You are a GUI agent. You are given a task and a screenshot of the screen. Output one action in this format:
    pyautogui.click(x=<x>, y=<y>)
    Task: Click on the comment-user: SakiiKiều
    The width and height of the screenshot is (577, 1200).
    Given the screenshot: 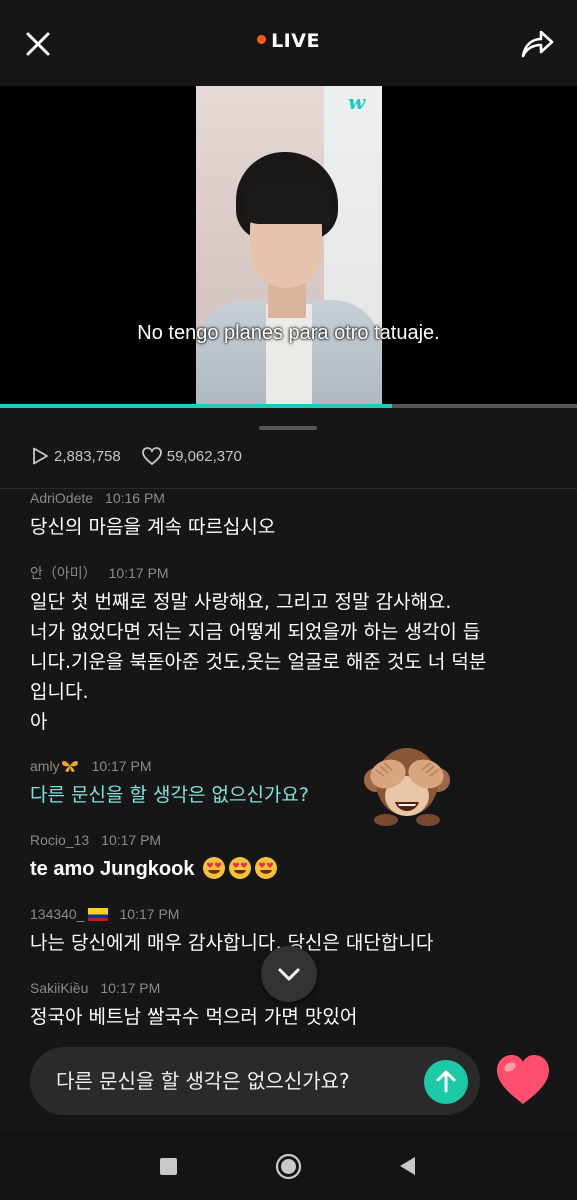 What is the action you would take?
    pyautogui.click(x=59, y=988)
    